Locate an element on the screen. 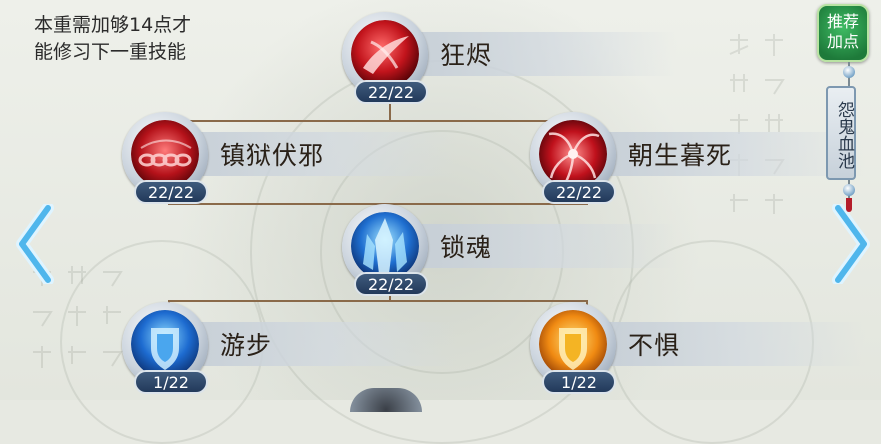 The image size is (881, 444). skill-node-kuangjin: 狂烬 22/22 is located at coordinates (522, 58).